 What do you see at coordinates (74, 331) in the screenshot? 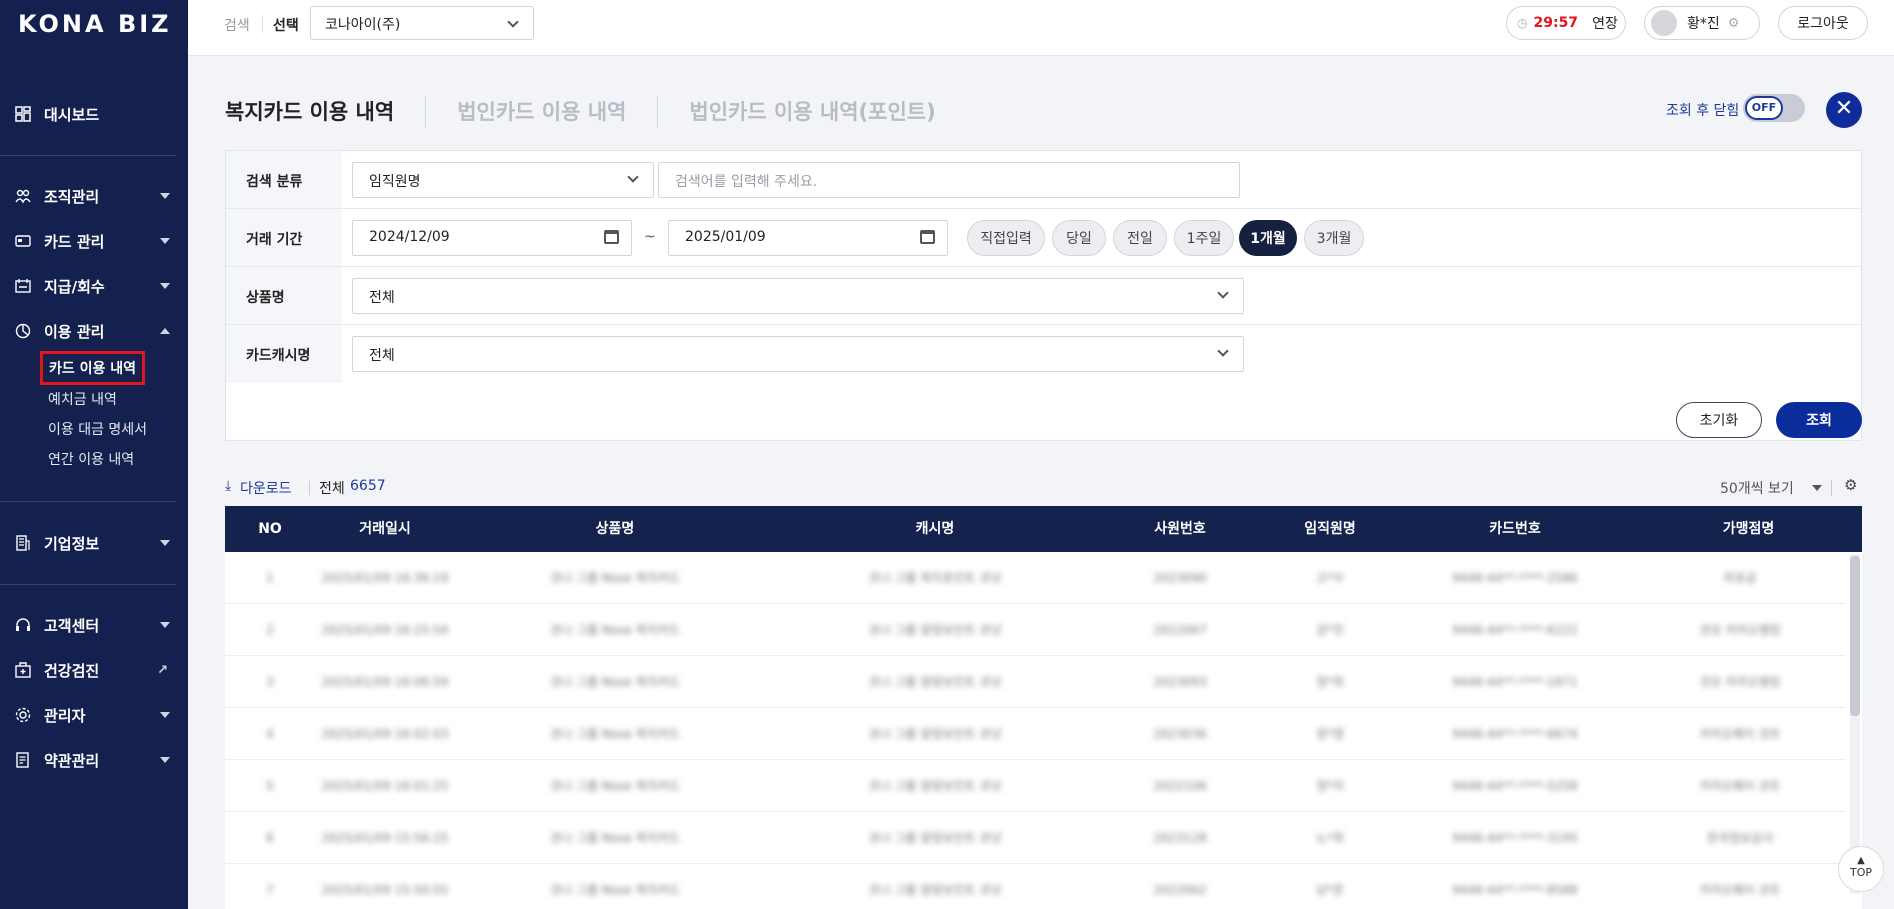
I see `sidebar-item-label: 이용 관리` at bounding box center [74, 331].